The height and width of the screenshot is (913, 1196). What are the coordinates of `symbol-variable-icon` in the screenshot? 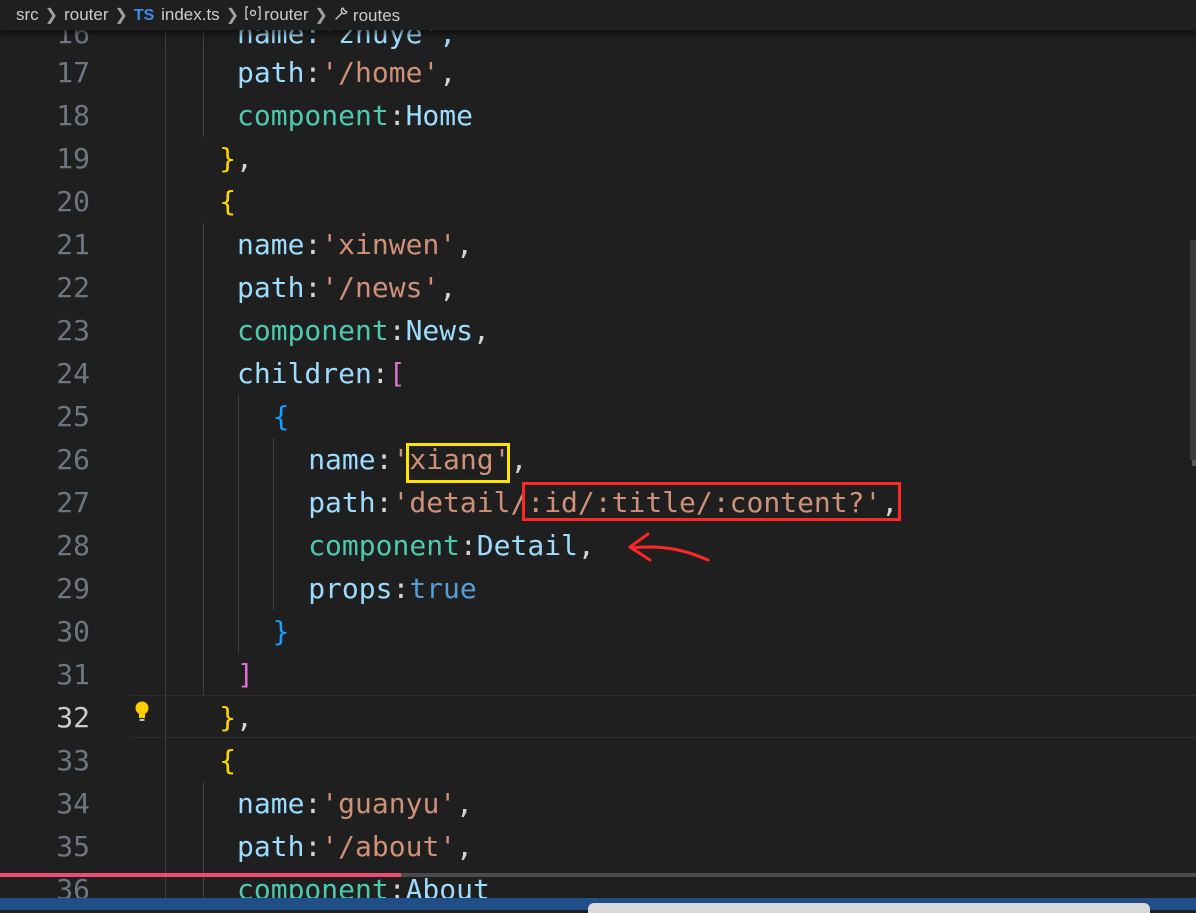 It's located at (253, 13).